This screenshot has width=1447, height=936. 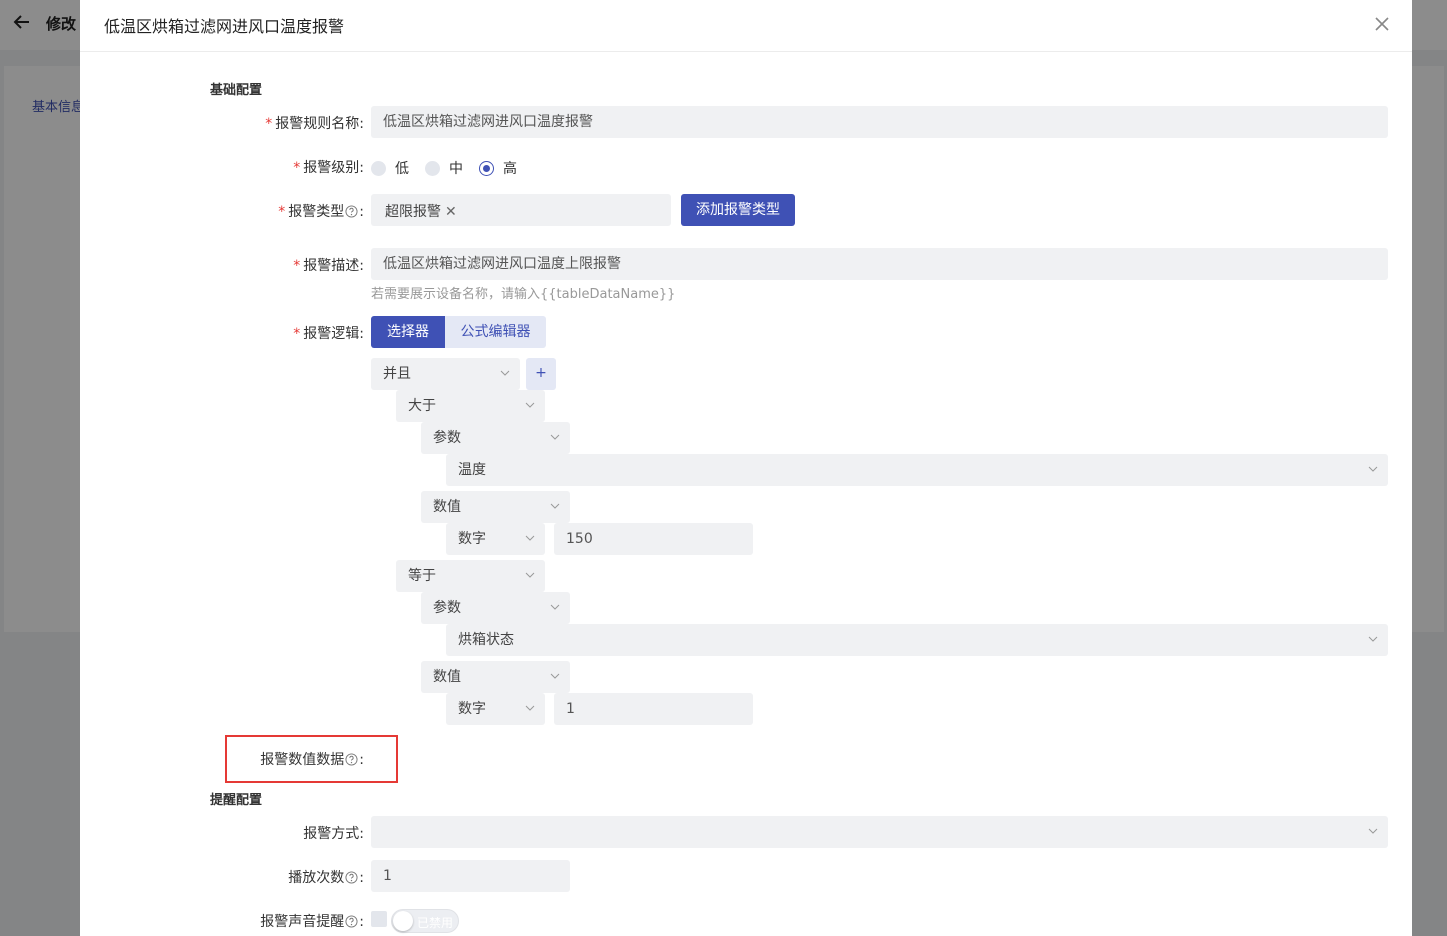 I want to click on type-tag: 超限报警 ✕, so click(x=421, y=212).